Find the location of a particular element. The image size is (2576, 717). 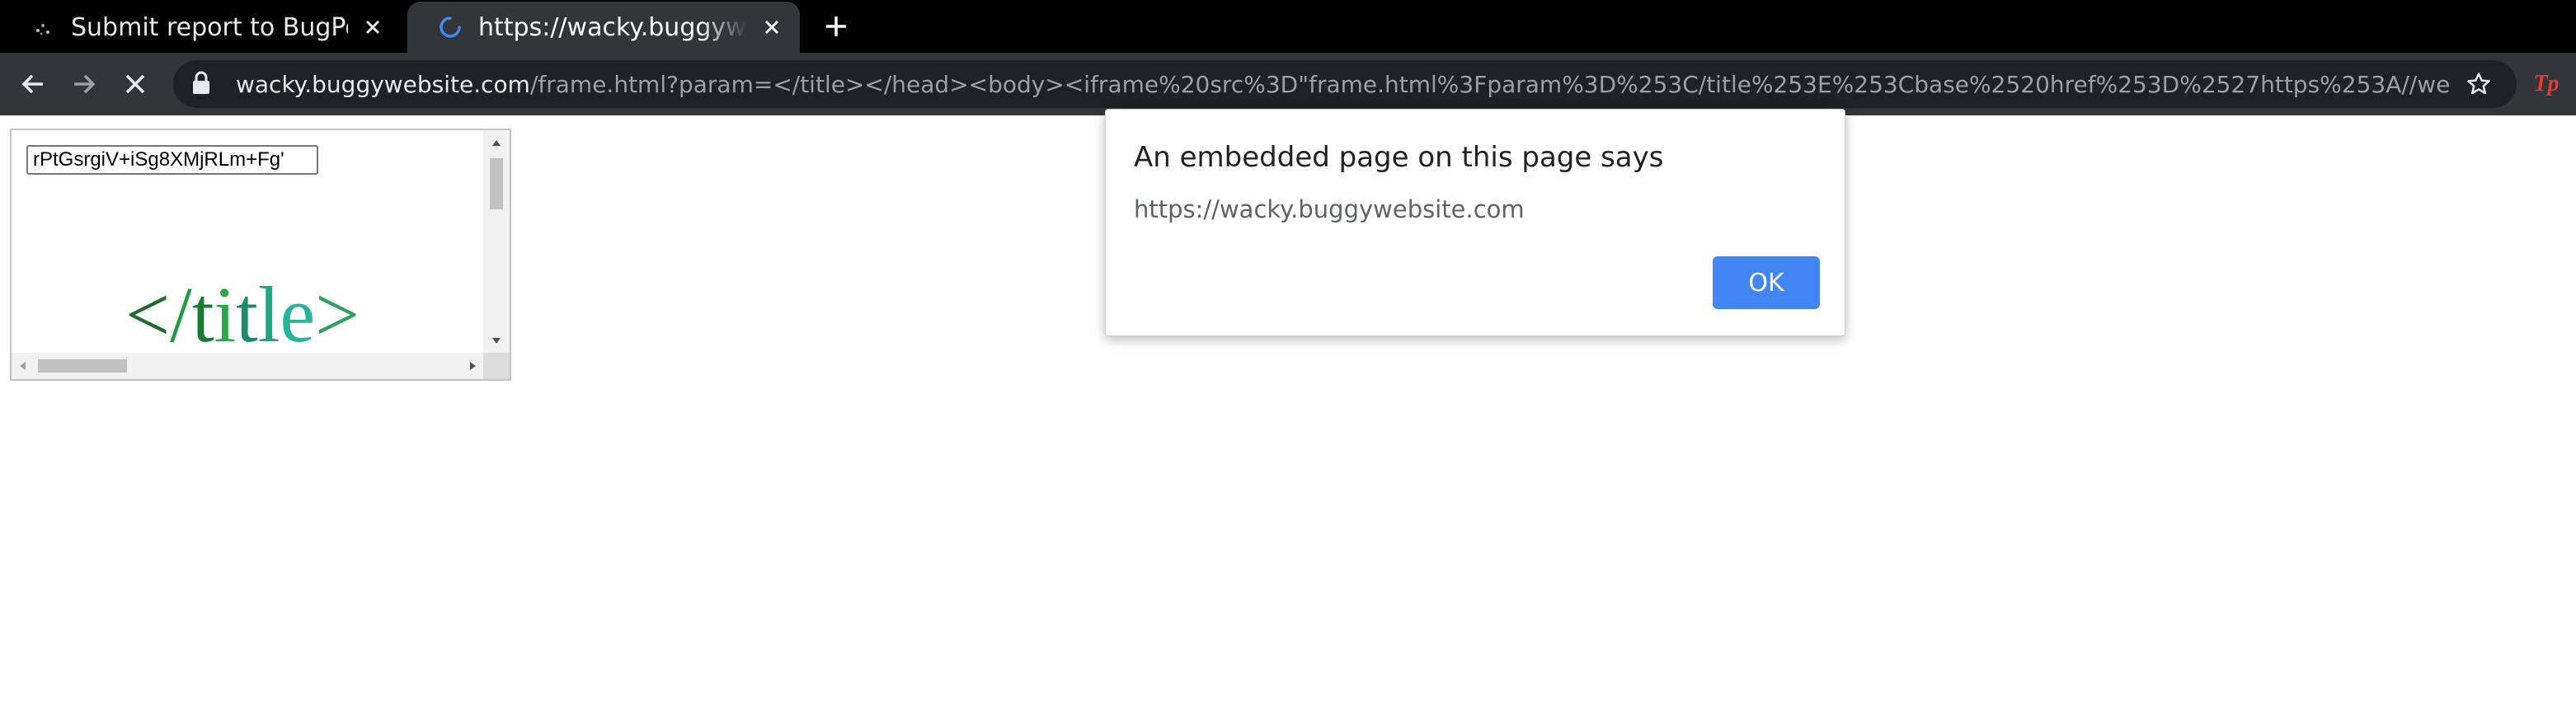

frame-title-char: < is located at coordinates (148, 314).